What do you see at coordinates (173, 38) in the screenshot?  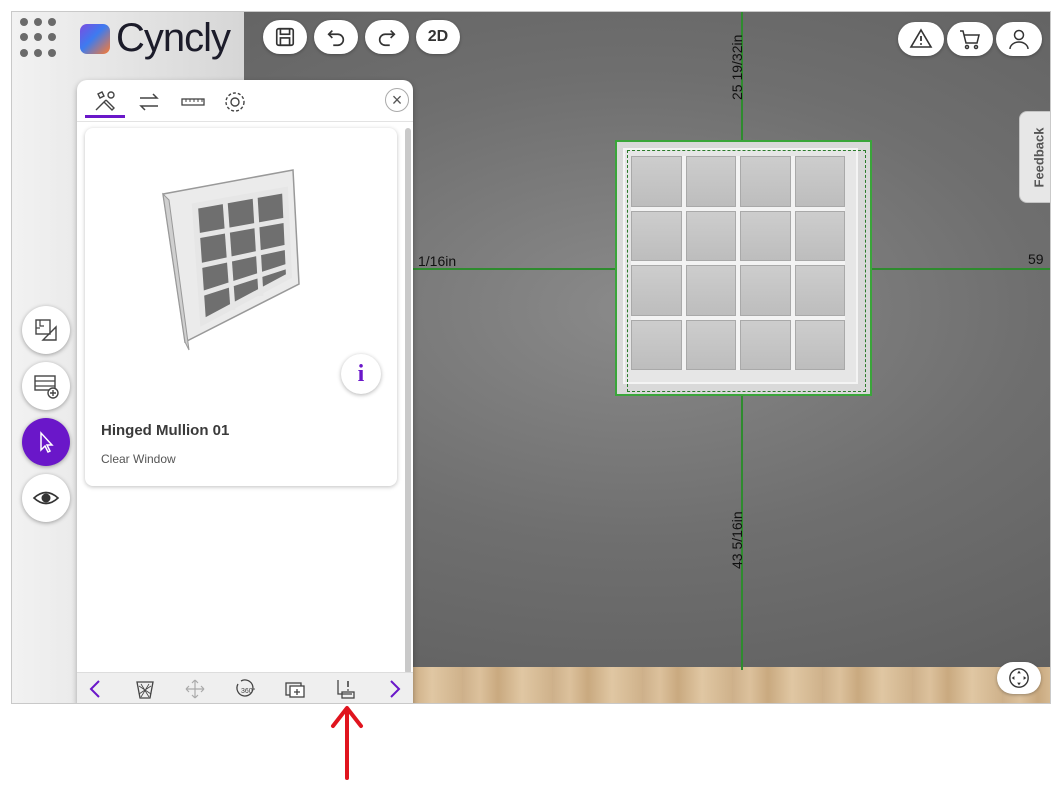 I see `brand-name: Cyncly` at bounding box center [173, 38].